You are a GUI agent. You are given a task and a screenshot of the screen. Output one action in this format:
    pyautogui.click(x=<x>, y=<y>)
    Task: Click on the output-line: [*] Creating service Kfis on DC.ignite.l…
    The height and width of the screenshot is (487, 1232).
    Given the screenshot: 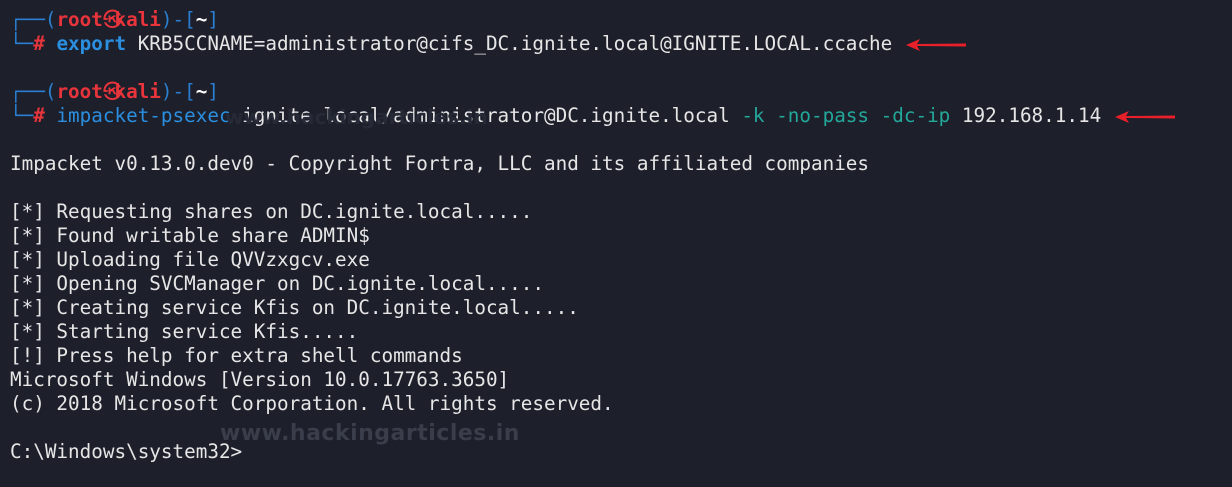 What is the action you would take?
    pyautogui.click(x=294, y=307)
    